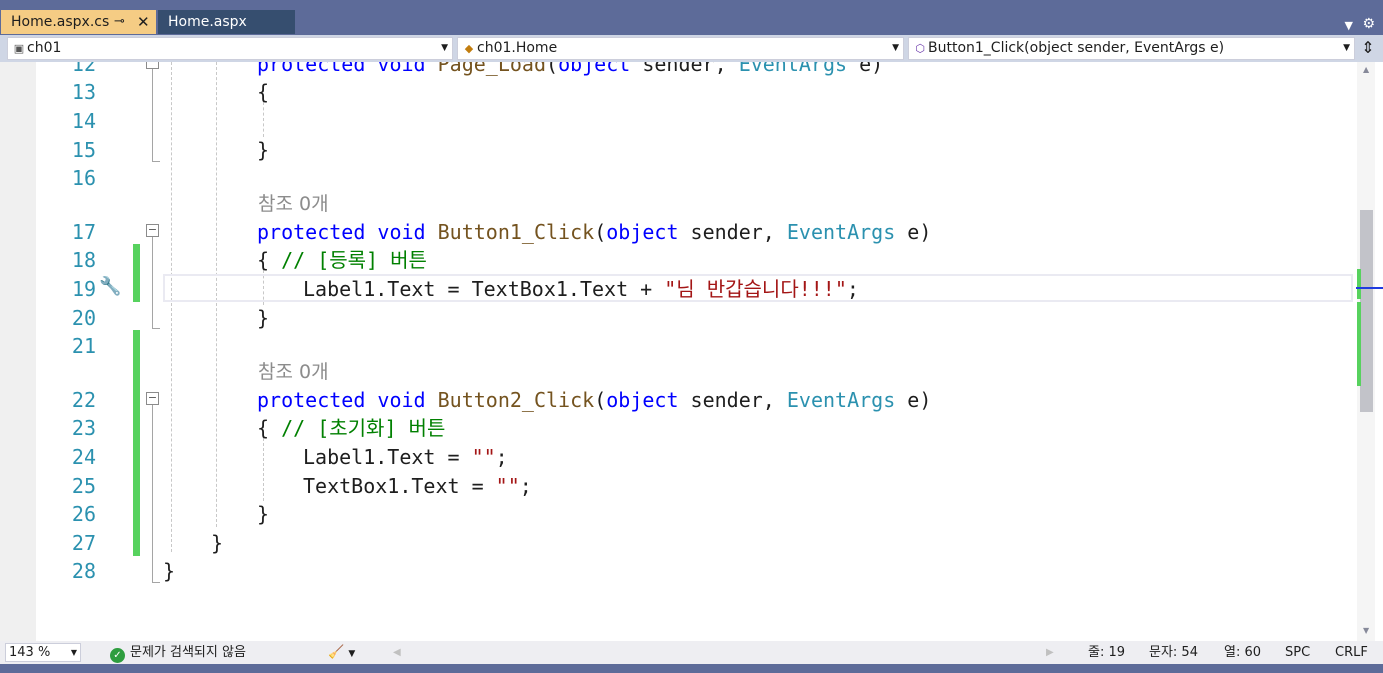 The image size is (1383, 673). What do you see at coordinates (83, 346) in the screenshot?
I see `line-number: 21` at bounding box center [83, 346].